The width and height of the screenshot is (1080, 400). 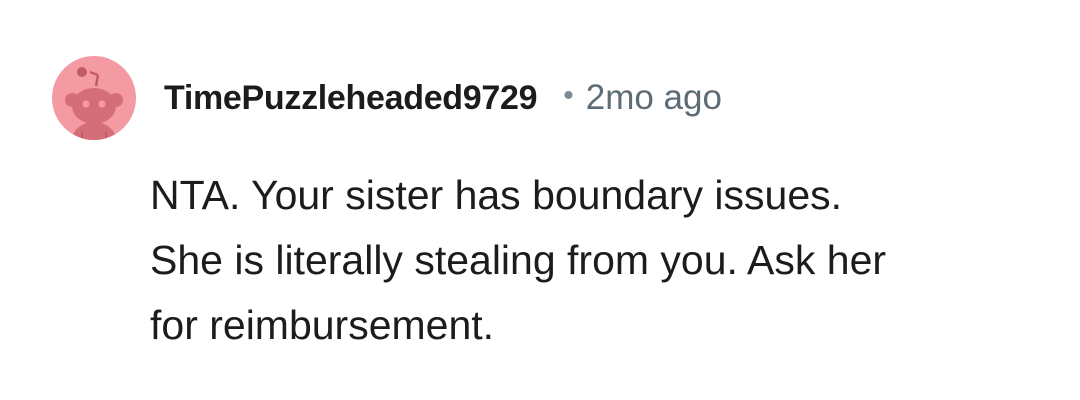 I want to click on author-username: TimePuzzleheaded9729, so click(x=351, y=98).